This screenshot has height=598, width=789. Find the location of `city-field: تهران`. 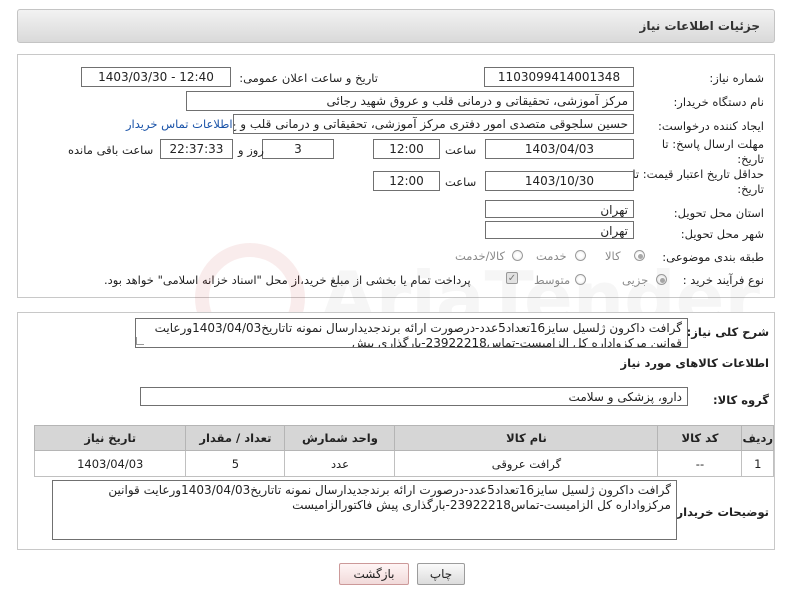

city-field: تهران is located at coordinates (559, 230).